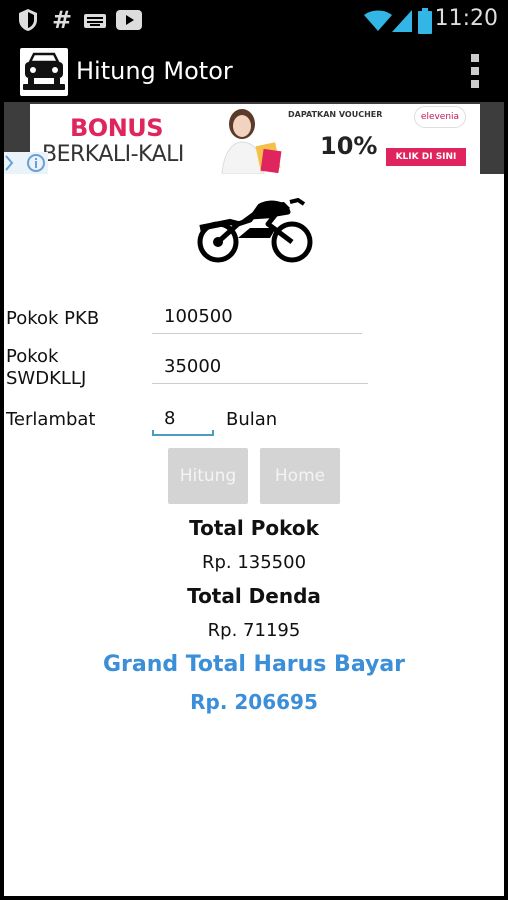  What do you see at coordinates (154, 71) in the screenshot?
I see `app-title: Hitung Motor` at bounding box center [154, 71].